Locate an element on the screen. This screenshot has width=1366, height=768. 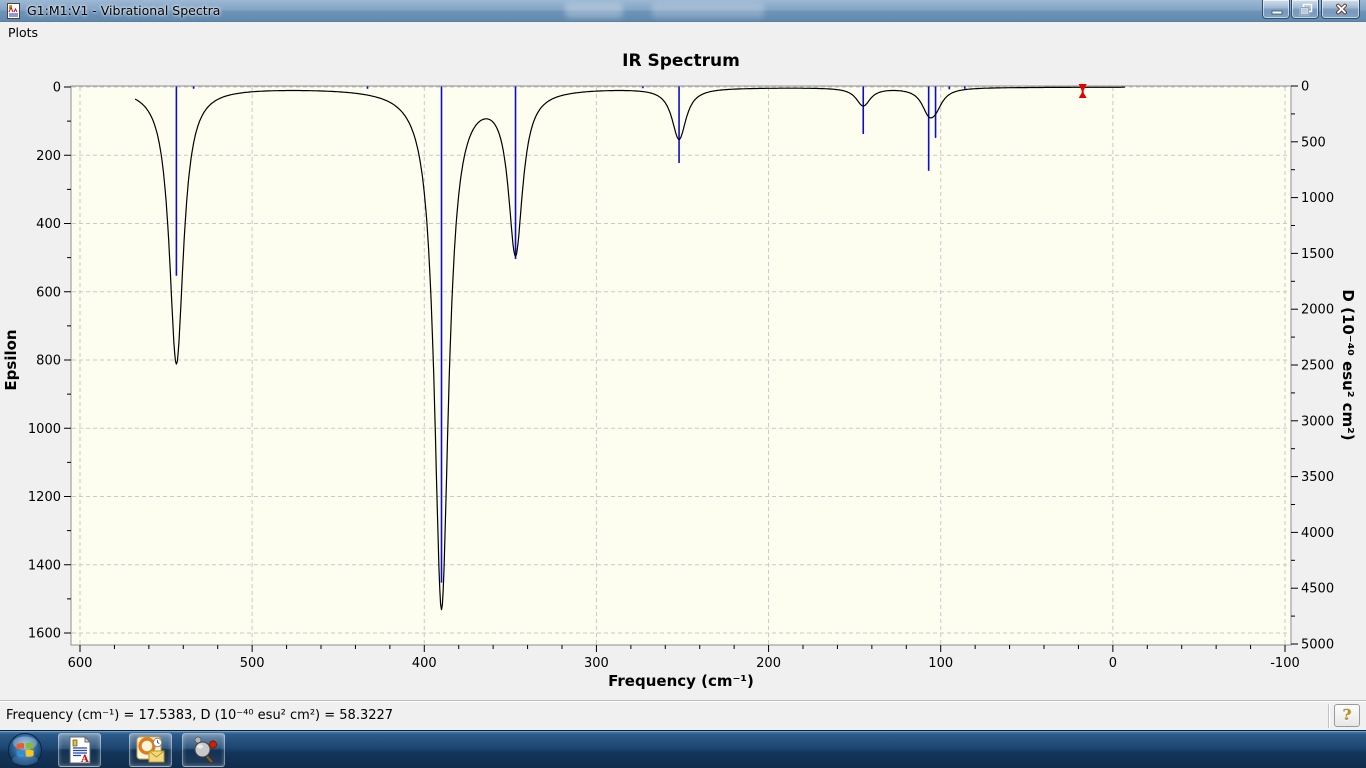
spectrum-document-icon is located at coordinates (13, 11).